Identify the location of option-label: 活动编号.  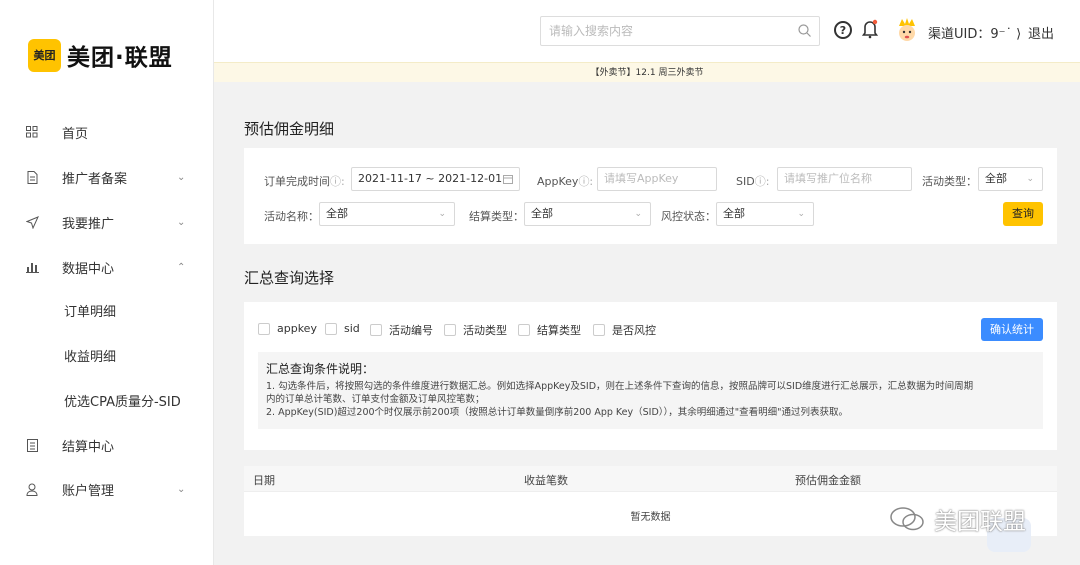
(411, 330).